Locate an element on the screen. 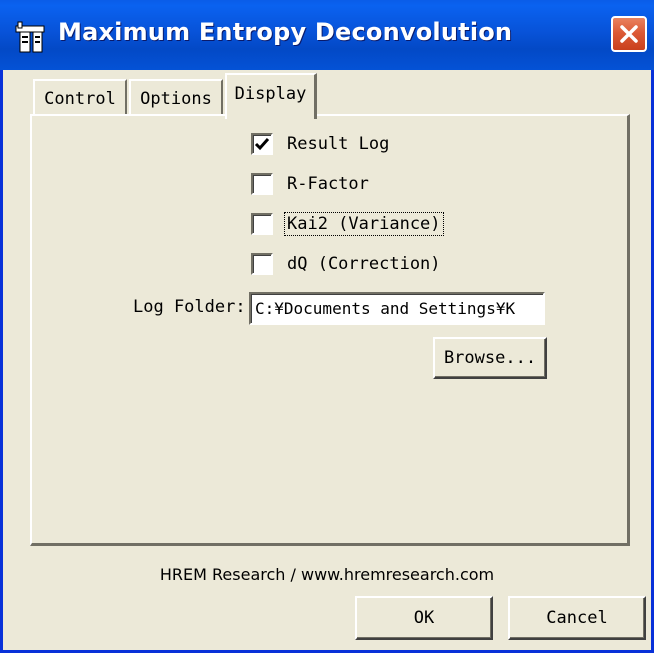 The image size is (654, 653). credit-text: HREM Research / www.hremresearch.com is located at coordinates (327, 574).